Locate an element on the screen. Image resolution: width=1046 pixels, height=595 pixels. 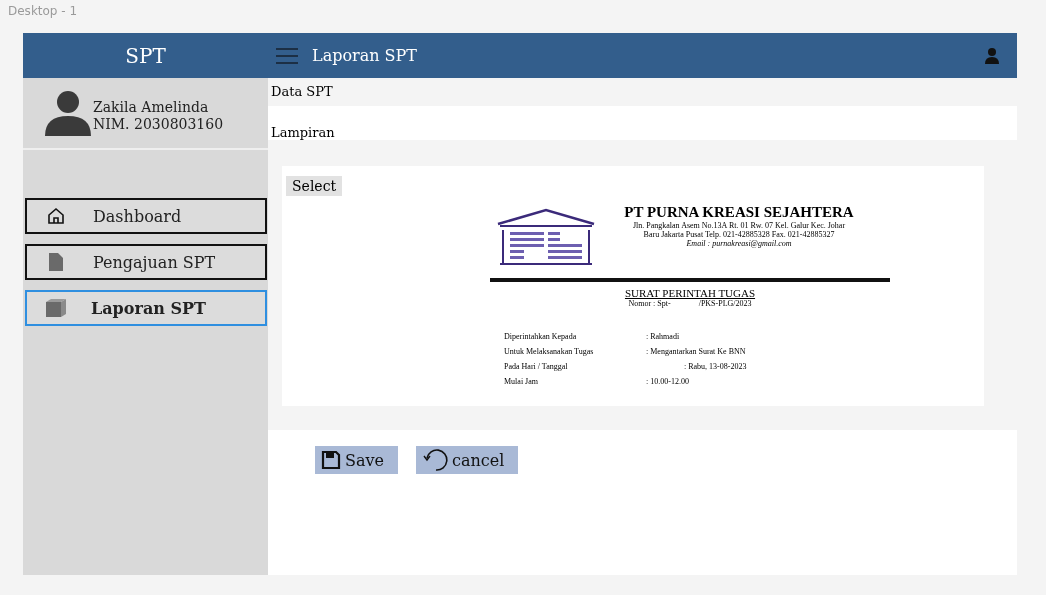
letter-field-value: : Rahmadi is located at coordinates (663, 336).